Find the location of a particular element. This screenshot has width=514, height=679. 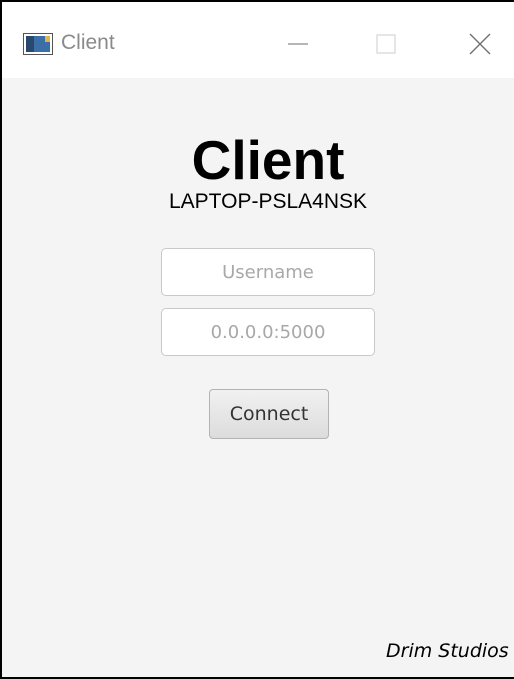

connect-button: Connect is located at coordinates (269, 414).